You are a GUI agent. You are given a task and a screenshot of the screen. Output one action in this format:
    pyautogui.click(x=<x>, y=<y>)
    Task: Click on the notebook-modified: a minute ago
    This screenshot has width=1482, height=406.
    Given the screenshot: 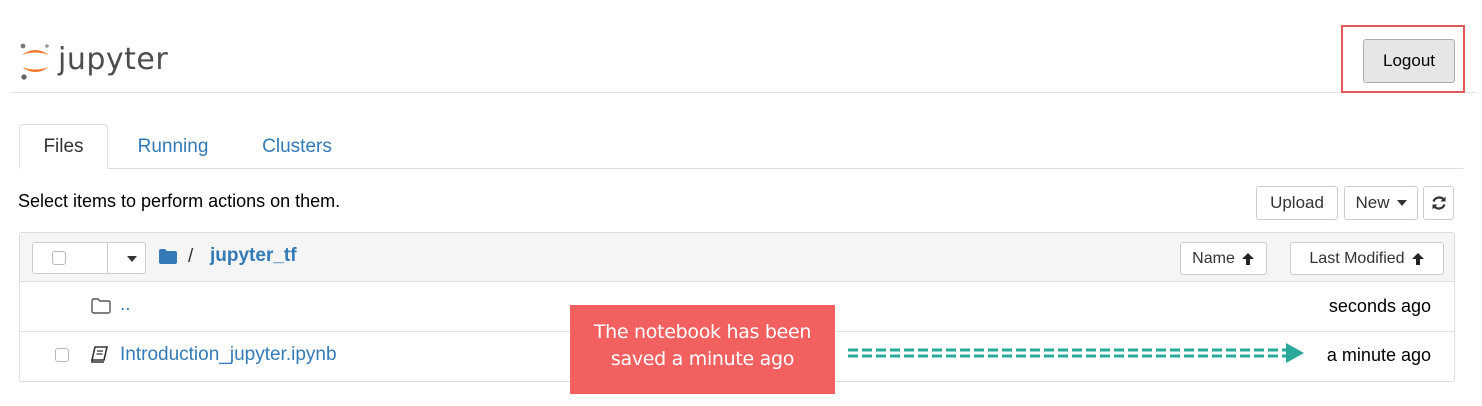 What is the action you would take?
    pyautogui.click(x=1378, y=355)
    